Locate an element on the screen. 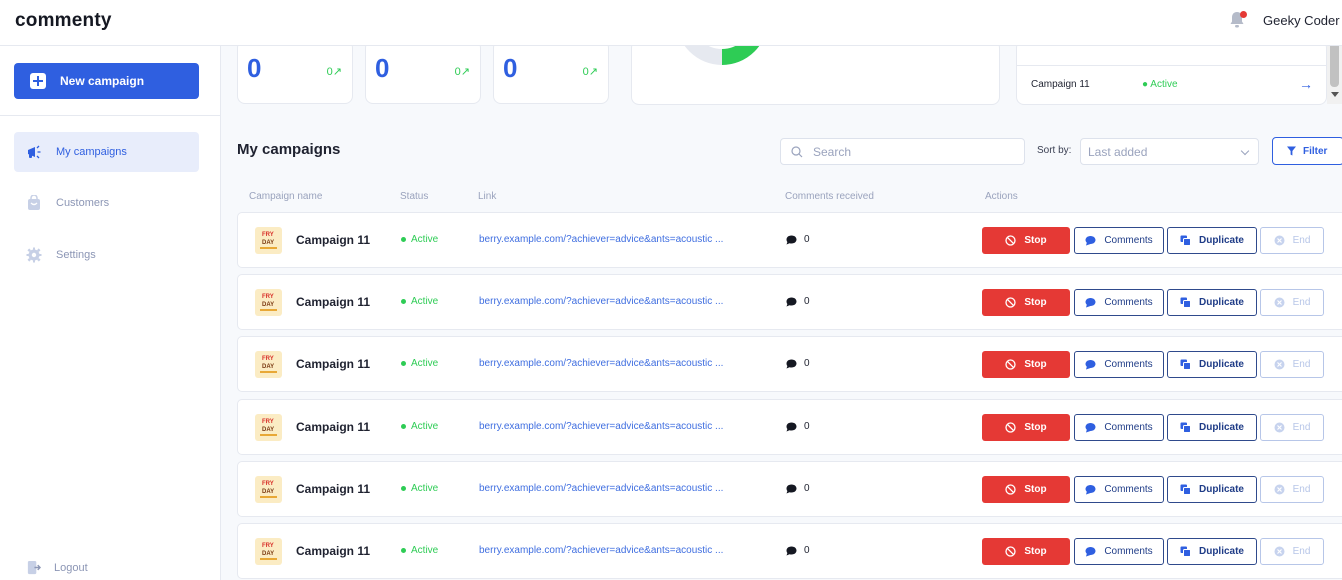  list-divider is located at coordinates (1171, 65).